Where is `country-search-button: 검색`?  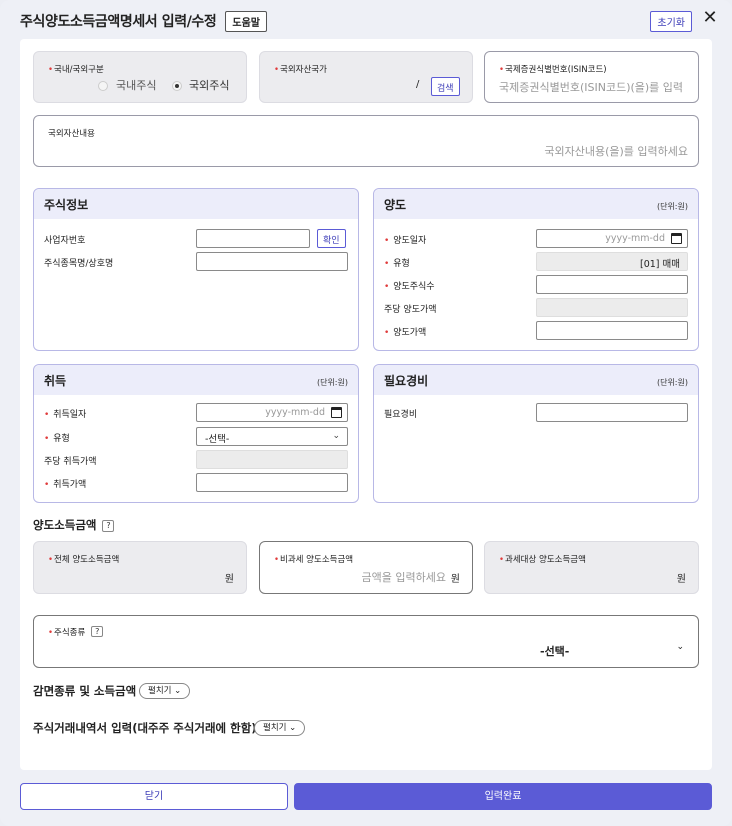 country-search-button: 검색 is located at coordinates (445, 86).